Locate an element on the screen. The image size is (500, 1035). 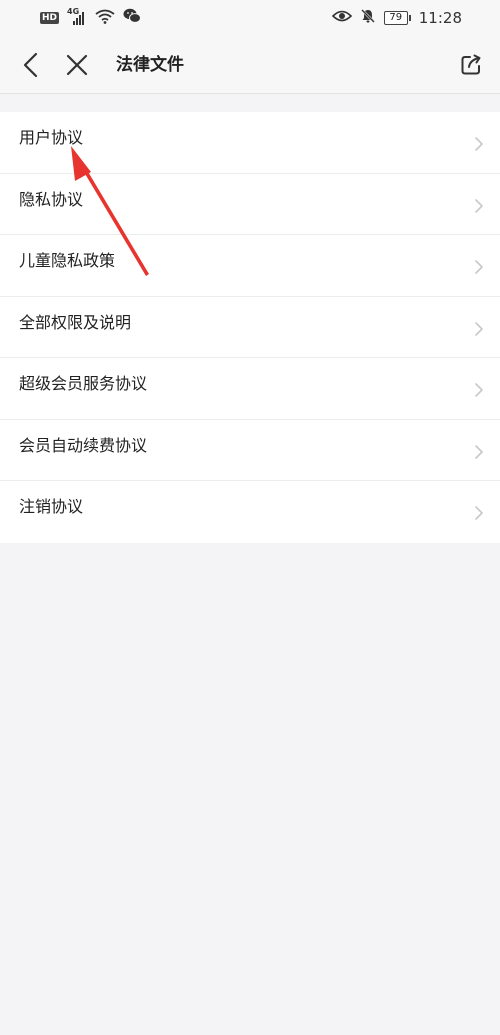
hd-badge: HD is located at coordinates (50, 18).